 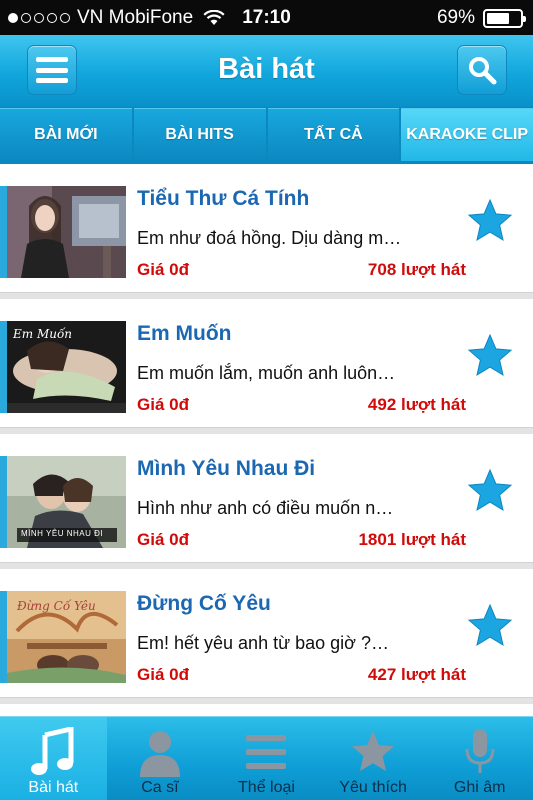 What do you see at coordinates (412, 539) in the screenshot?
I see `song-play-count: 1801 lượt hát` at bounding box center [412, 539].